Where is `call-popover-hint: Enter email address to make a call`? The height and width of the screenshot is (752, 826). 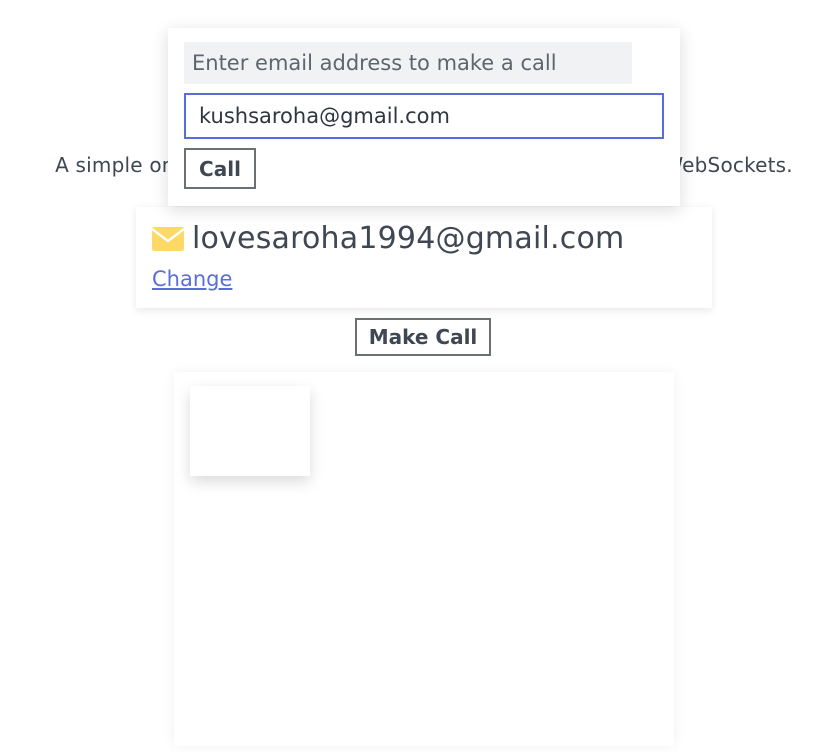
call-popover-hint: Enter email address to make a call is located at coordinates (408, 63).